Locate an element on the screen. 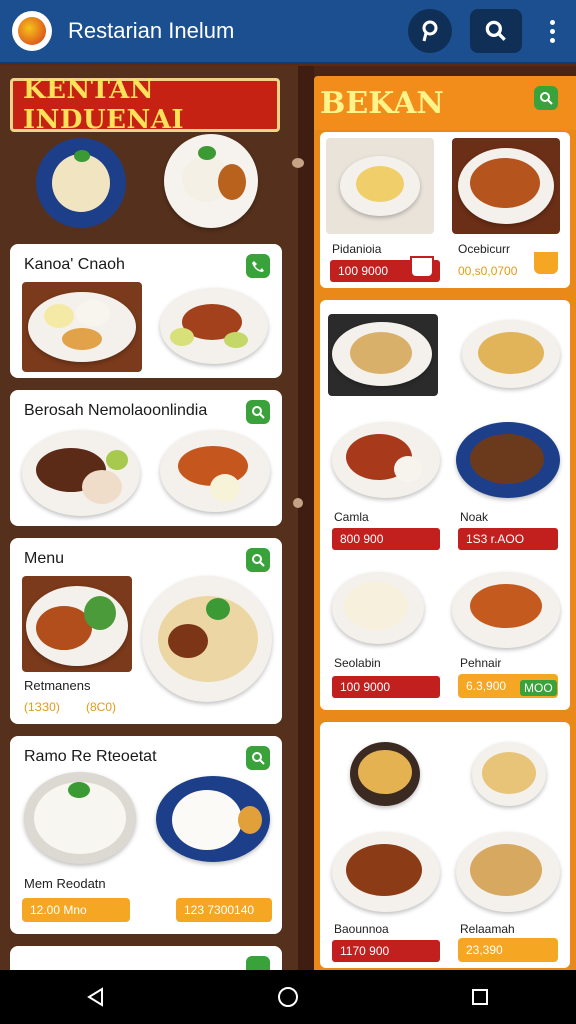  app-logo-icon is located at coordinates (32, 31).